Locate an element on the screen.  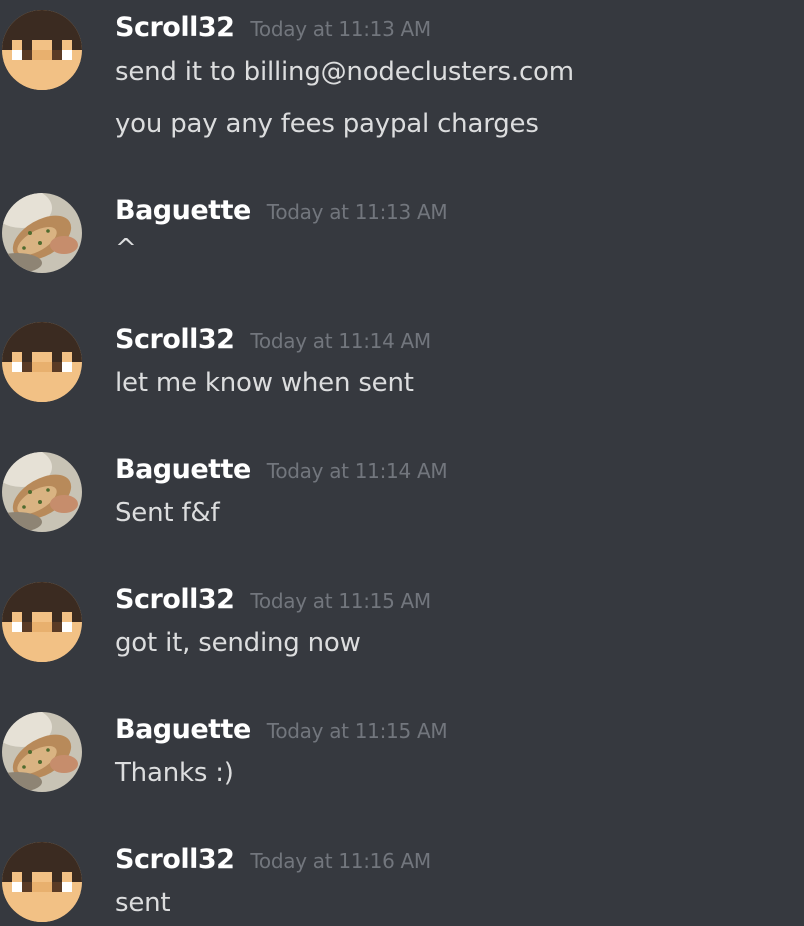
message-header: Scroll32 Today at 11:13 AM is located at coordinates (273, 28).